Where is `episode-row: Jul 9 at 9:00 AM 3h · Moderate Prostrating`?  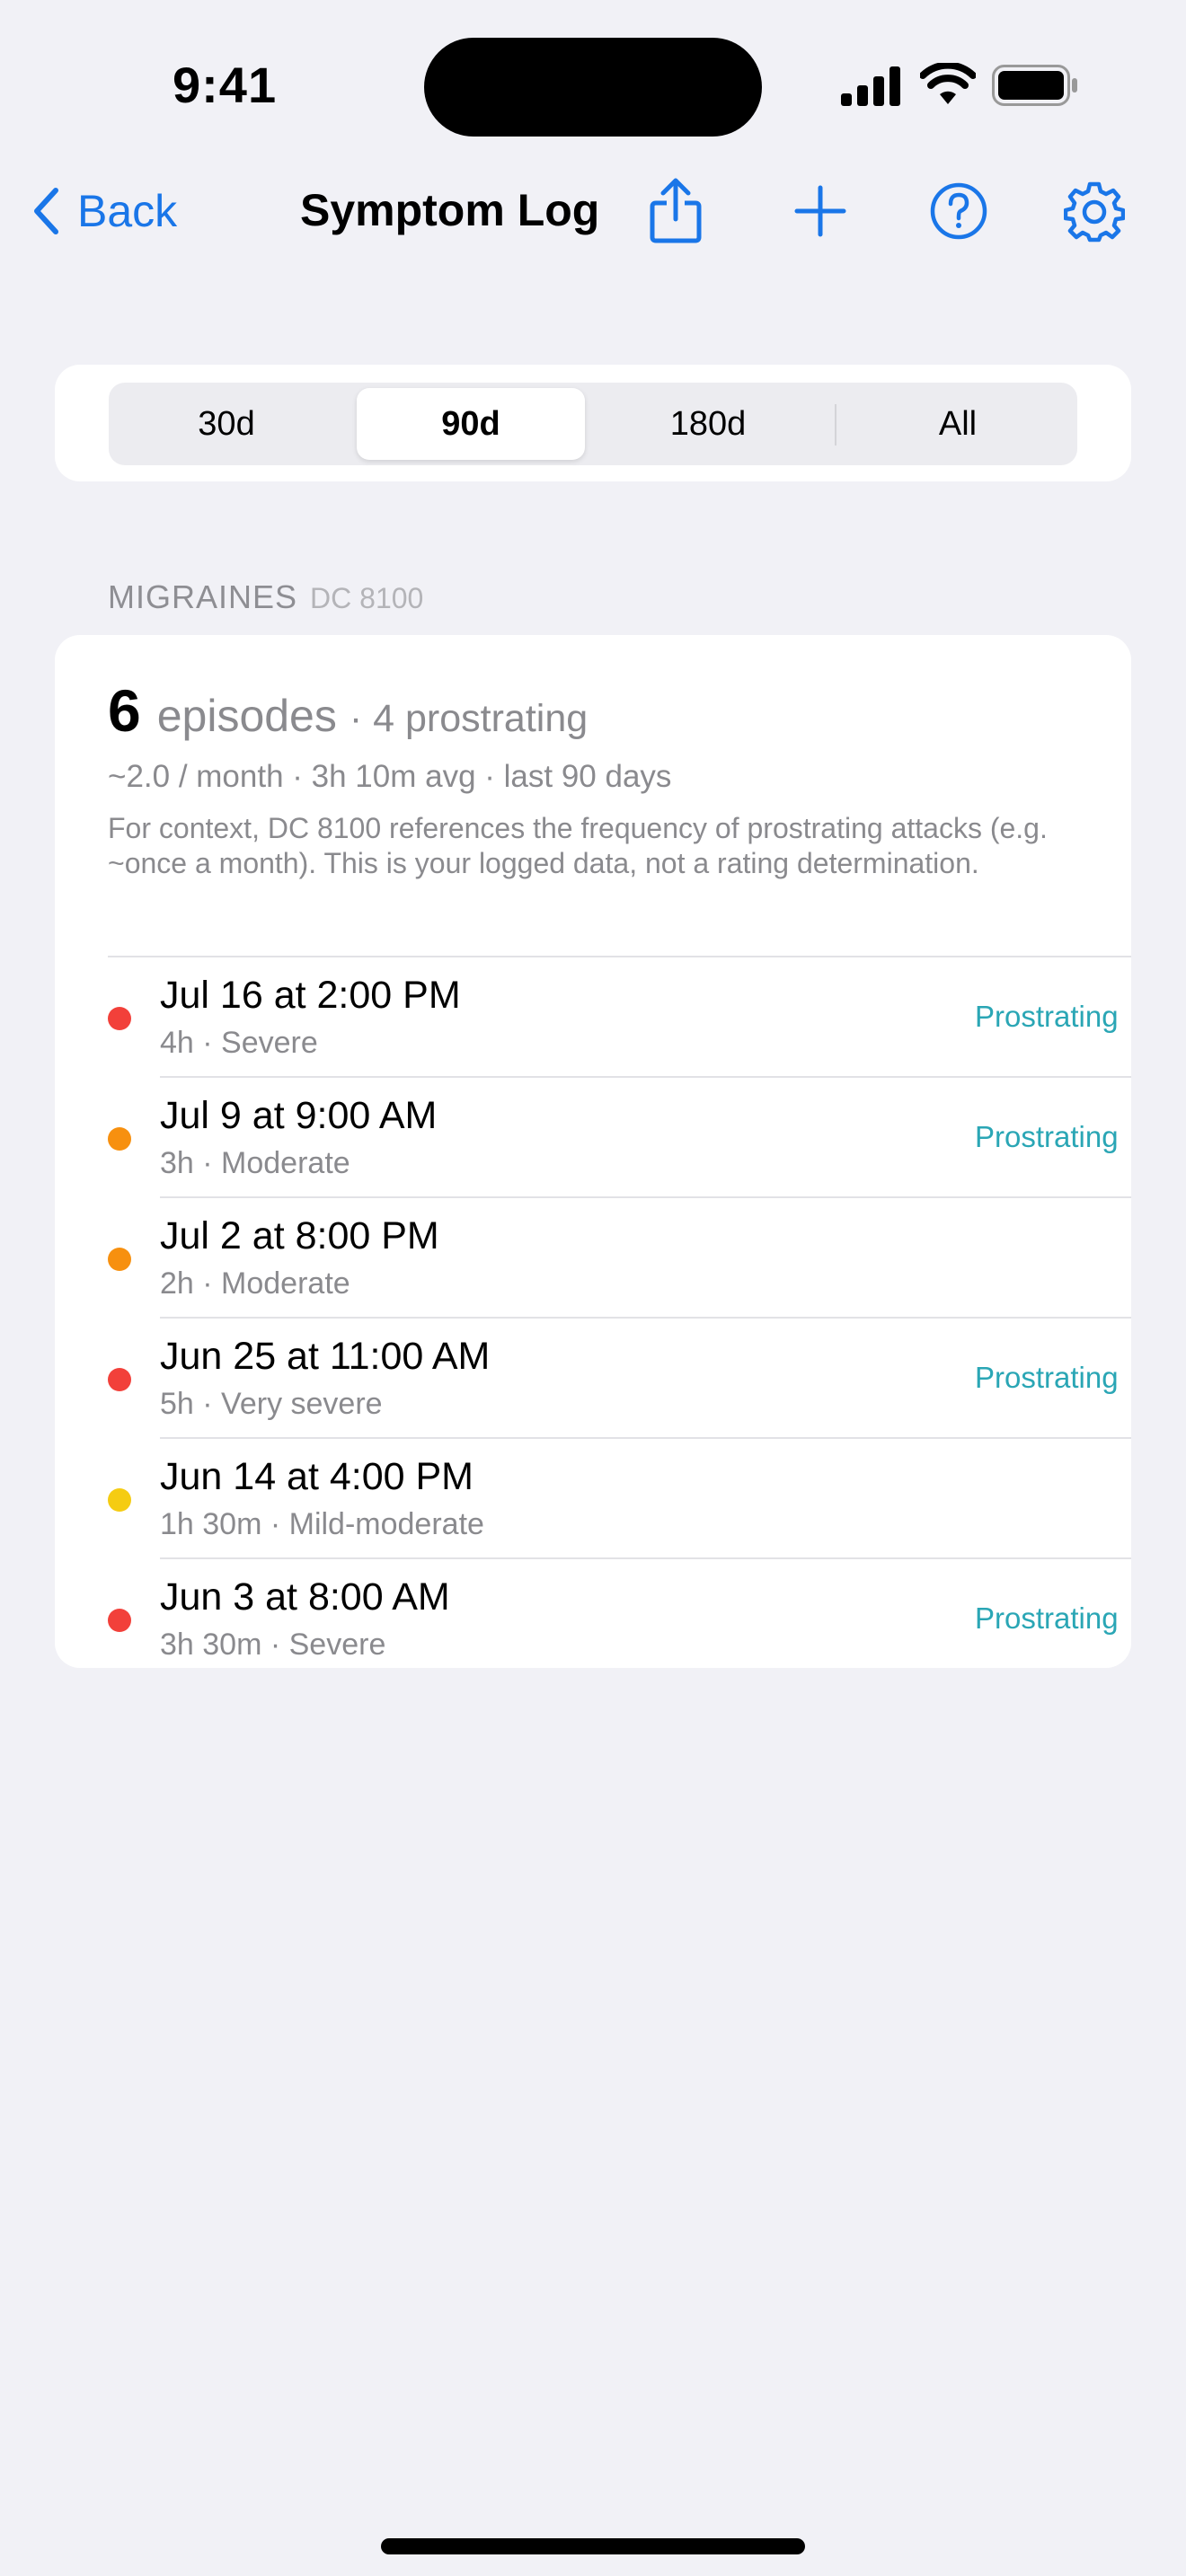 episode-row: Jul 9 at 9:00 AM 3h · Moderate Prostrating is located at coordinates (619, 1136).